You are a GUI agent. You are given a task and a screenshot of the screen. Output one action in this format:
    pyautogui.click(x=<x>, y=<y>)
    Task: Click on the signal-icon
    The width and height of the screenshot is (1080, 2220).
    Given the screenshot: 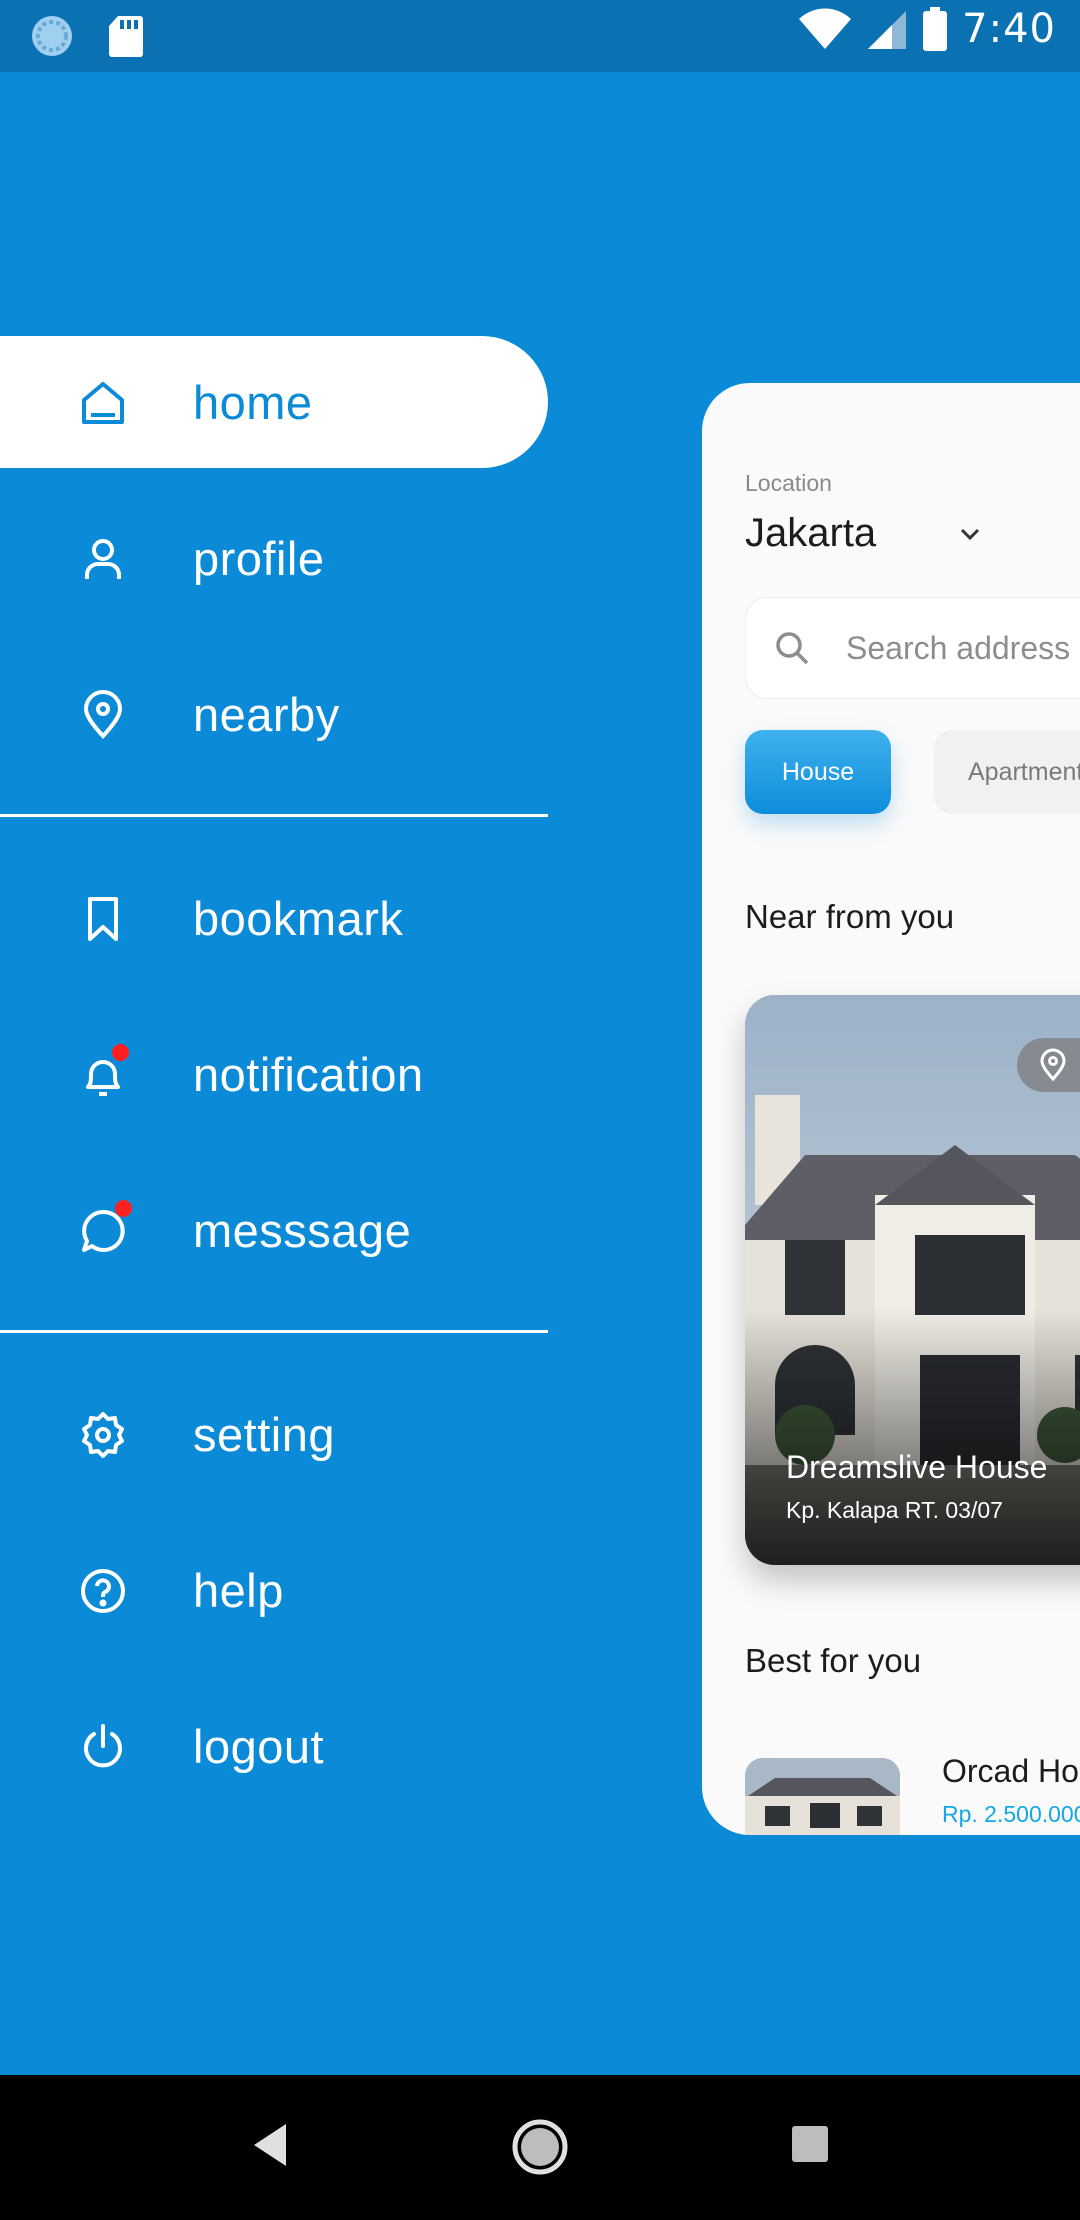 What is the action you would take?
    pyautogui.click(x=887, y=30)
    